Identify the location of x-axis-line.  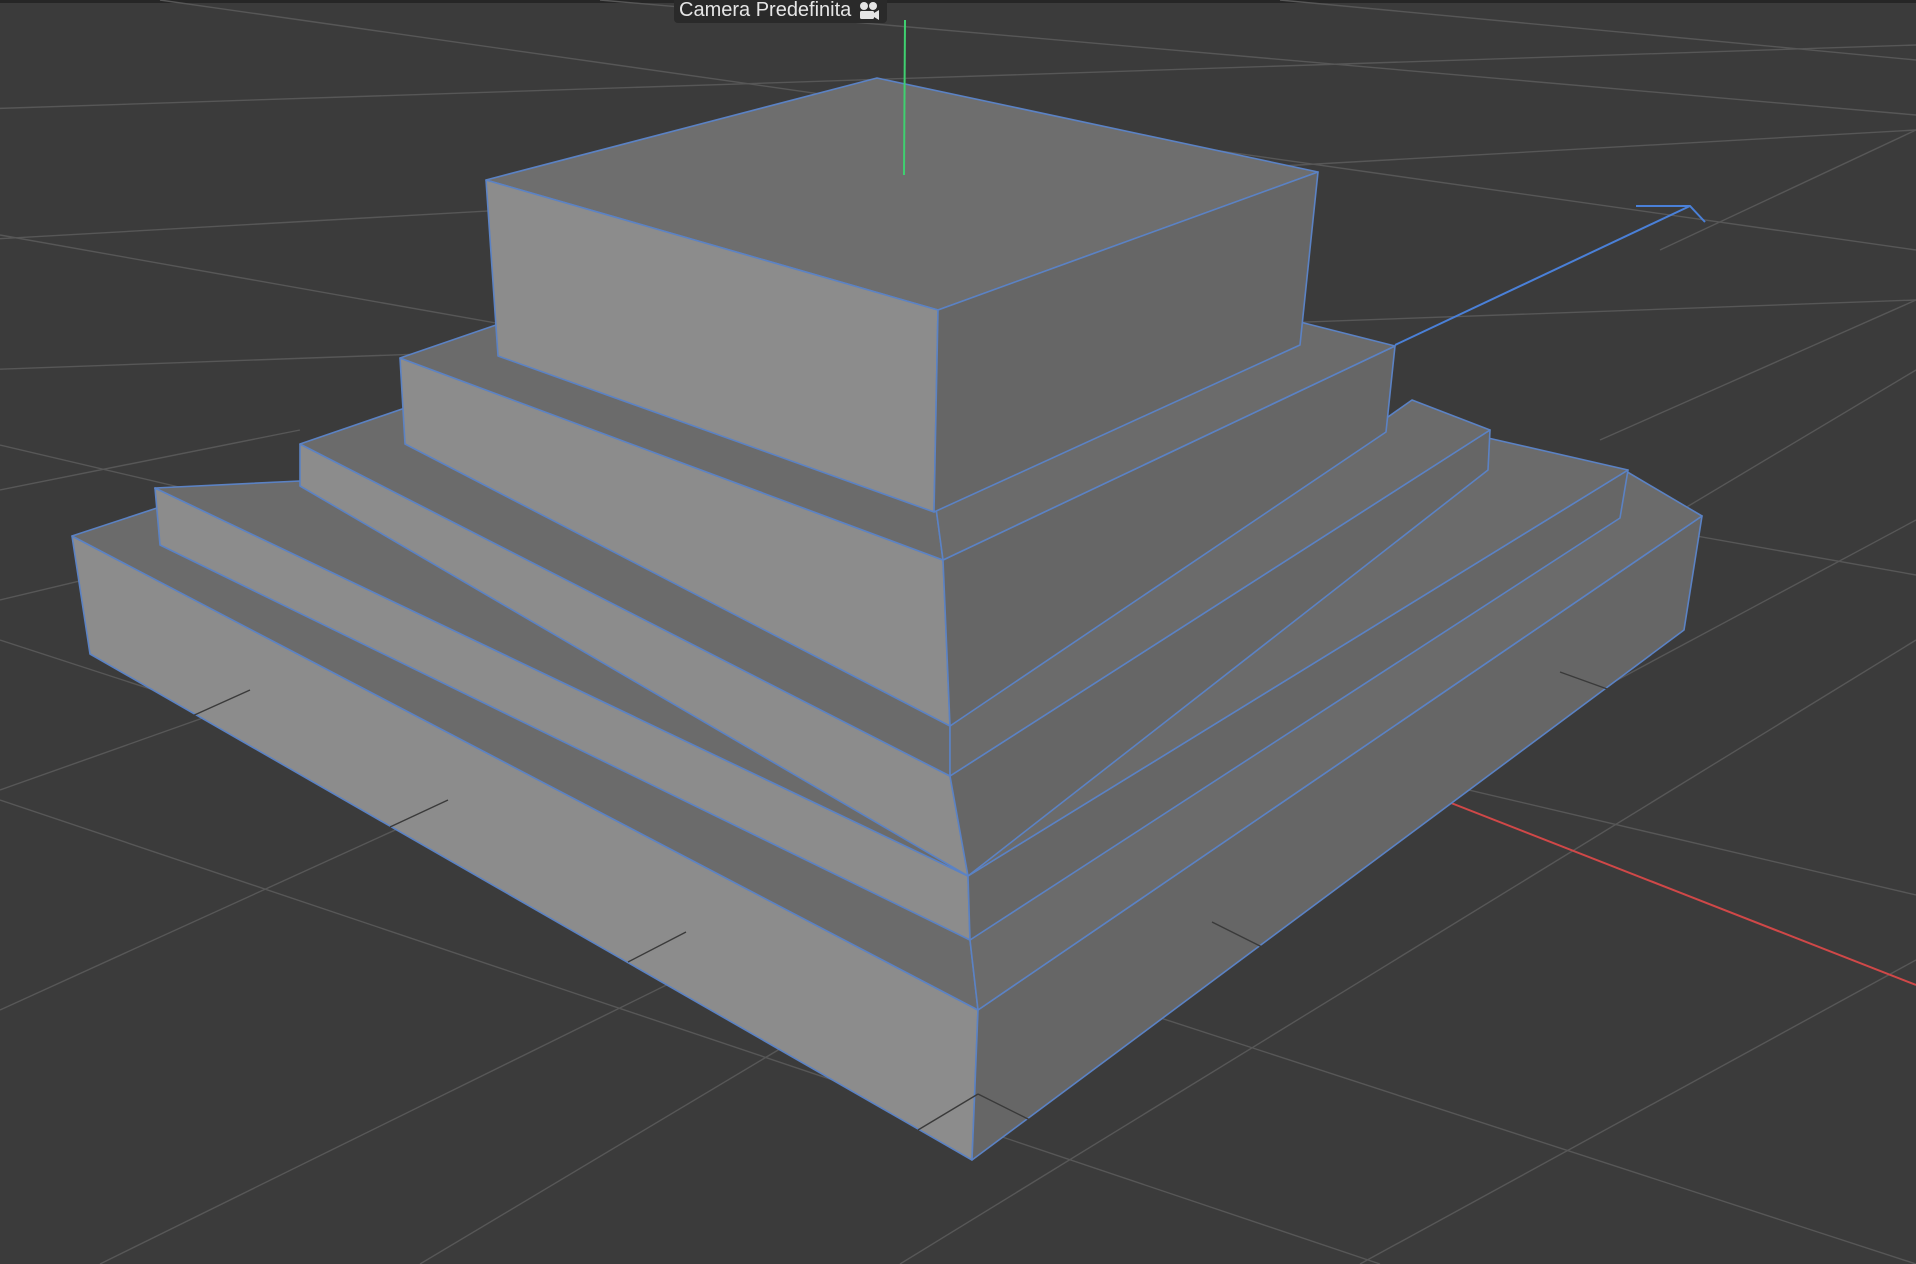
(1657, 884).